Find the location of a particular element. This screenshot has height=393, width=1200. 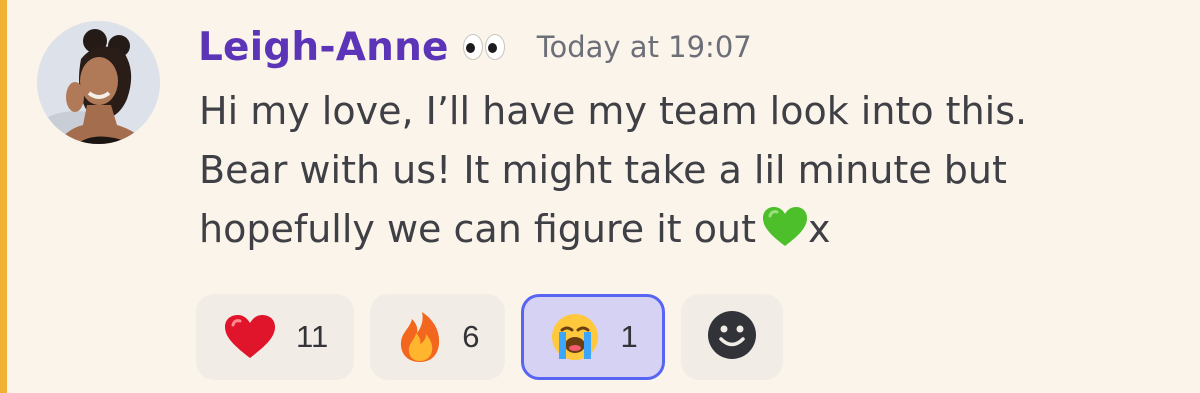

reaction-fire: 6 is located at coordinates (438, 337).